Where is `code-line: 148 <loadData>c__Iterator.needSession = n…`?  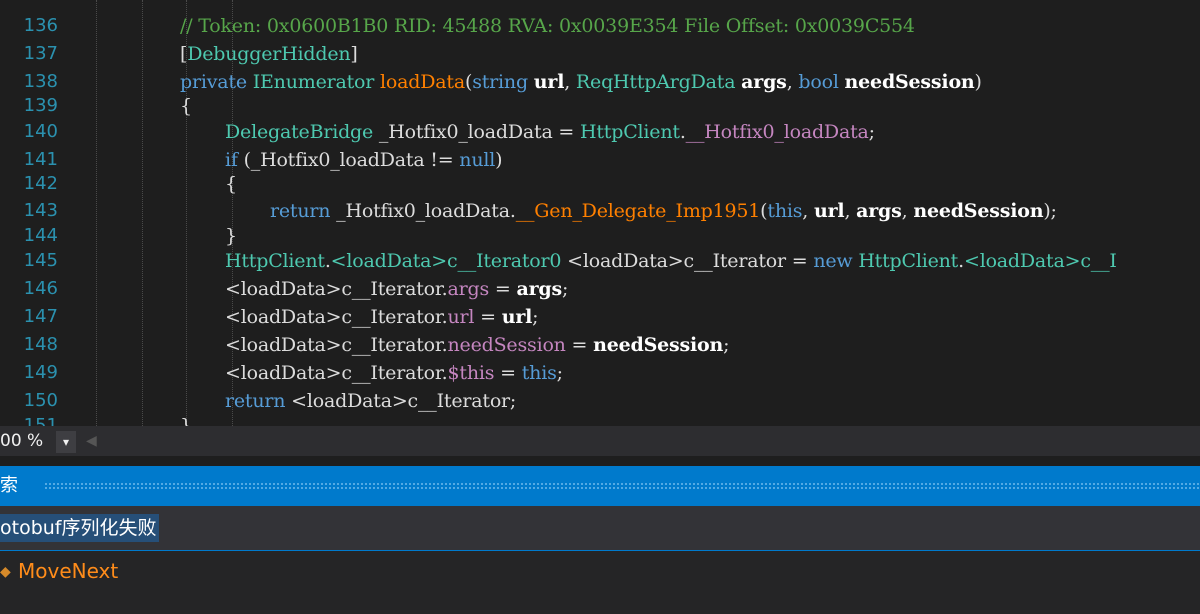 code-line: 148 <loadData>c__Iterator.needSession = n… is located at coordinates (600, 345).